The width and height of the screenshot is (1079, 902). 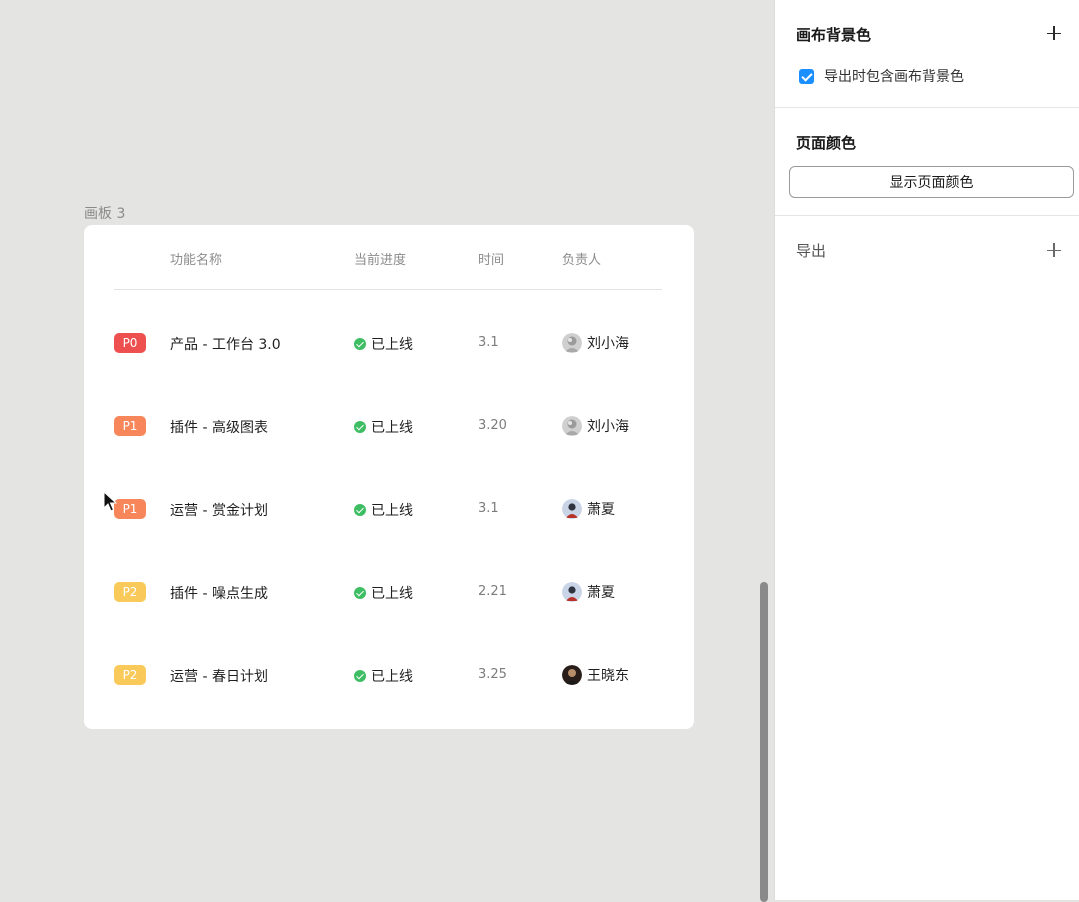 I want to click on page-color-title: 页面颜色, so click(x=826, y=143).